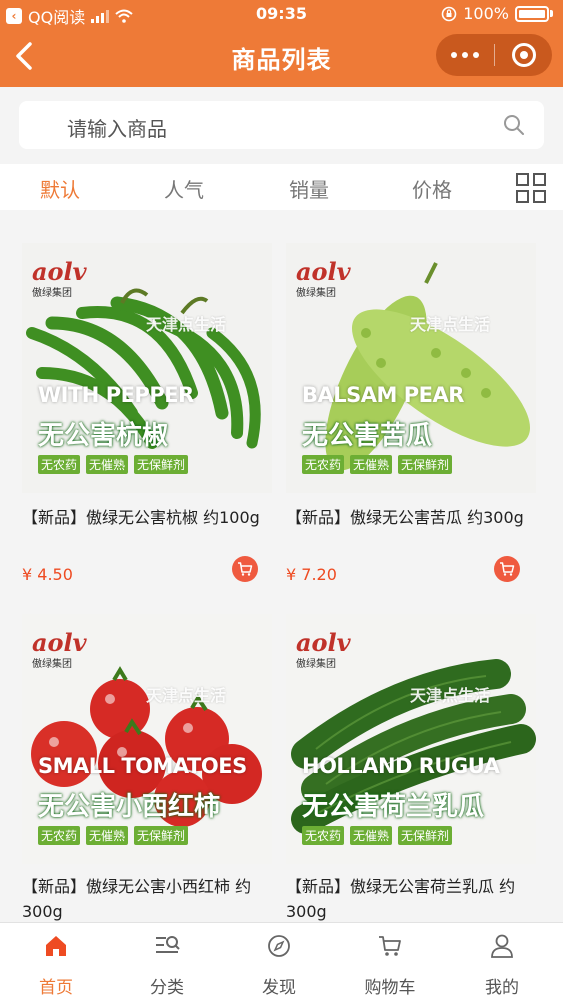 Image resolution: width=563 pixels, height=1000 pixels. I want to click on search-placeholder: 请输入商品, so click(117, 129).